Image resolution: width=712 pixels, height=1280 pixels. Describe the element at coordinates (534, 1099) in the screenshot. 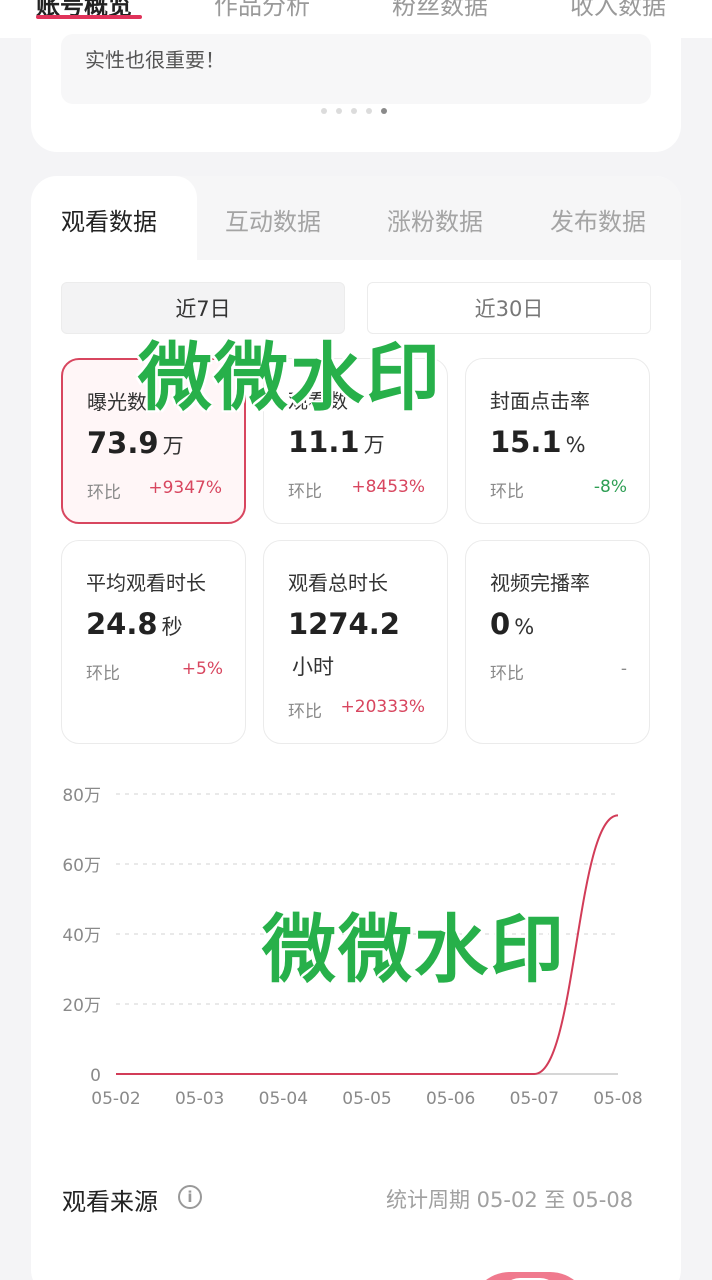

I see `chart-x-tick-label: 05-07` at that location.